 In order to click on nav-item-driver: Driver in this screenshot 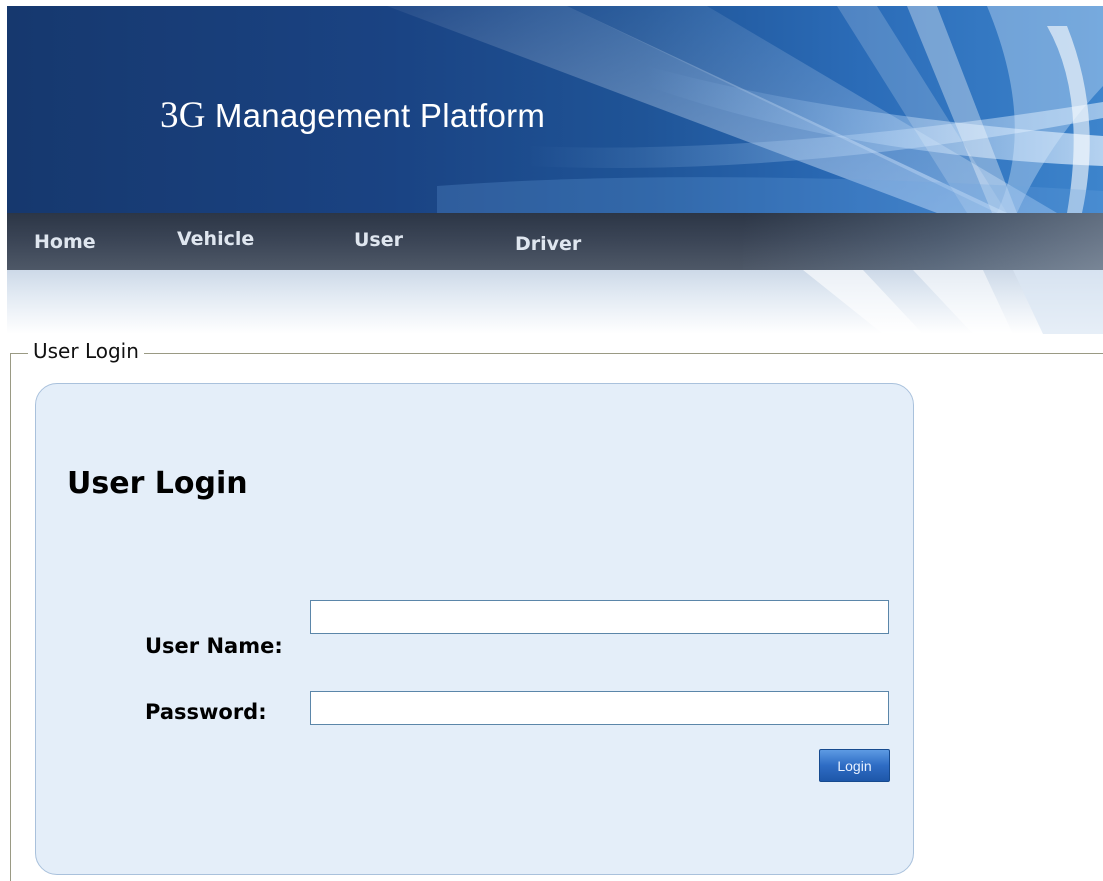, I will do `click(548, 244)`.